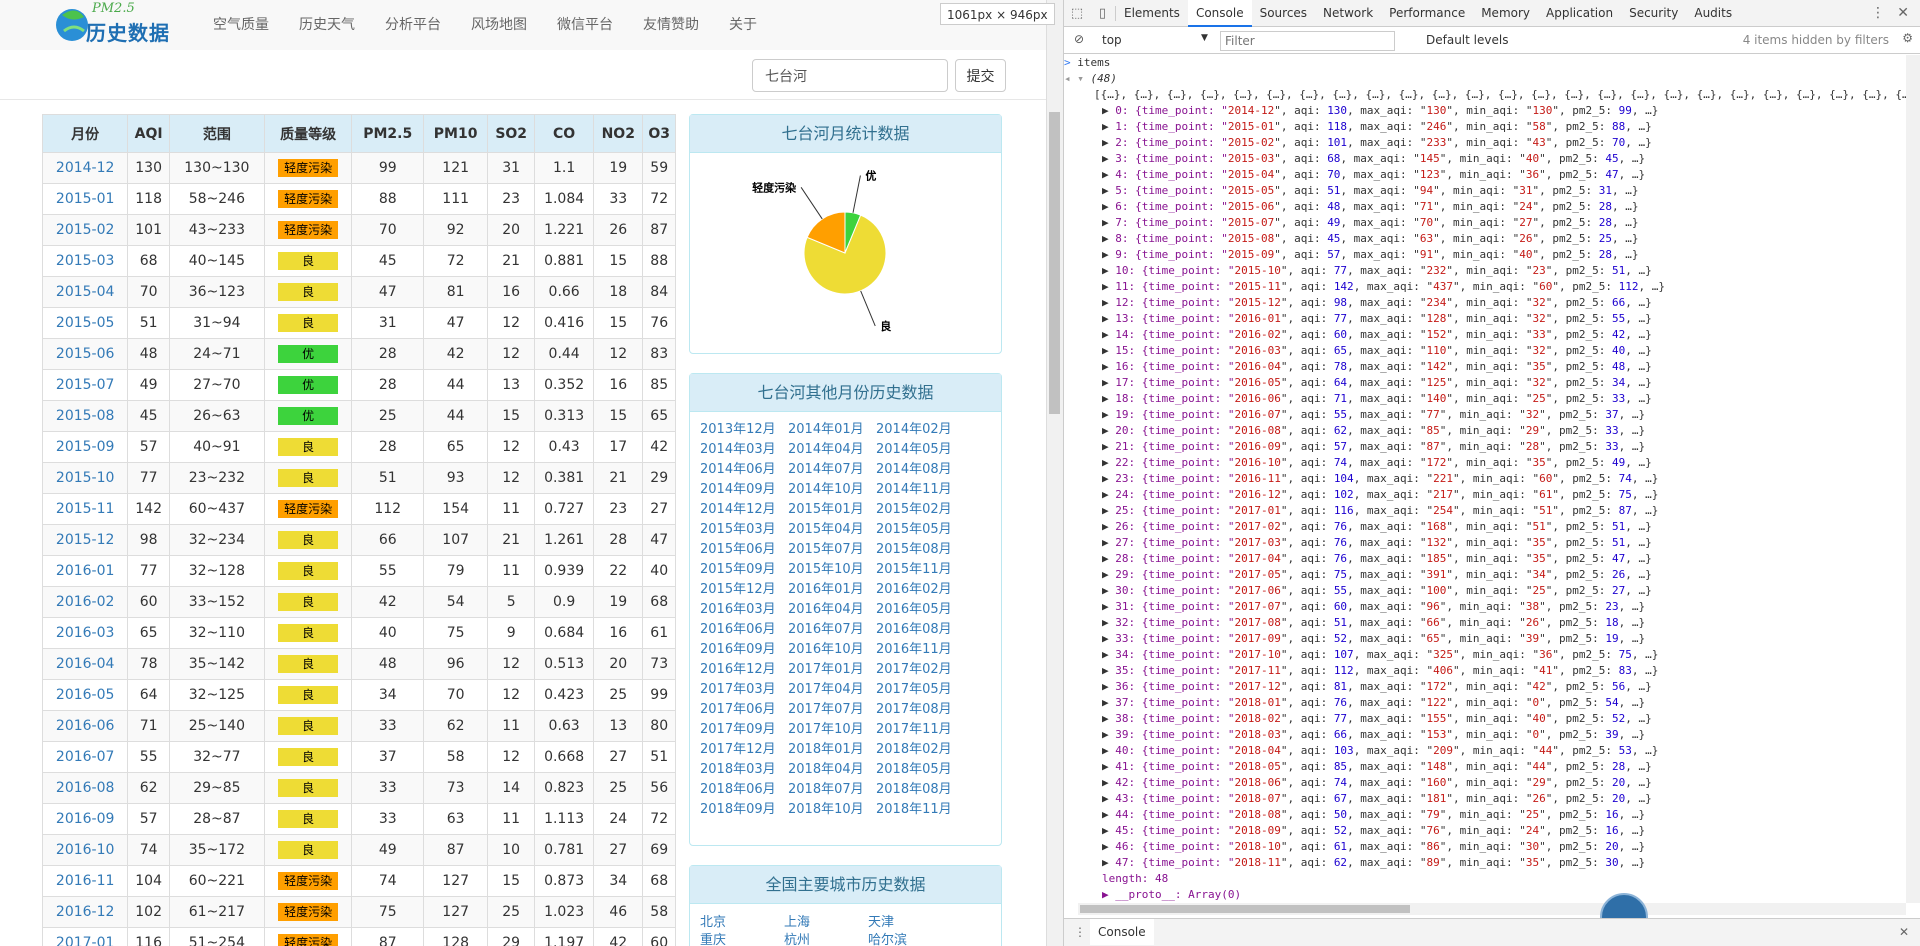 The image size is (1920, 946). What do you see at coordinates (1907, 38) in the screenshot?
I see `settings-gear-icon: ⚙` at bounding box center [1907, 38].